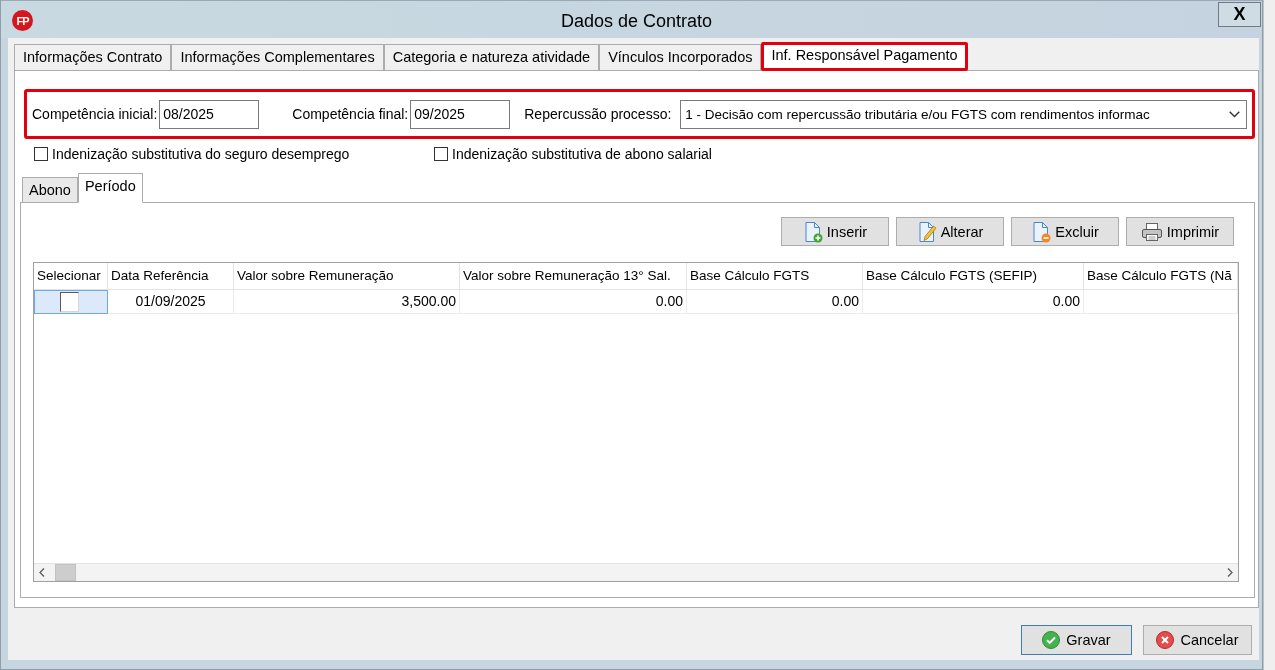 Image resolution: width=1275 pixels, height=670 pixels. I want to click on document-minus-icon, so click(1041, 231).